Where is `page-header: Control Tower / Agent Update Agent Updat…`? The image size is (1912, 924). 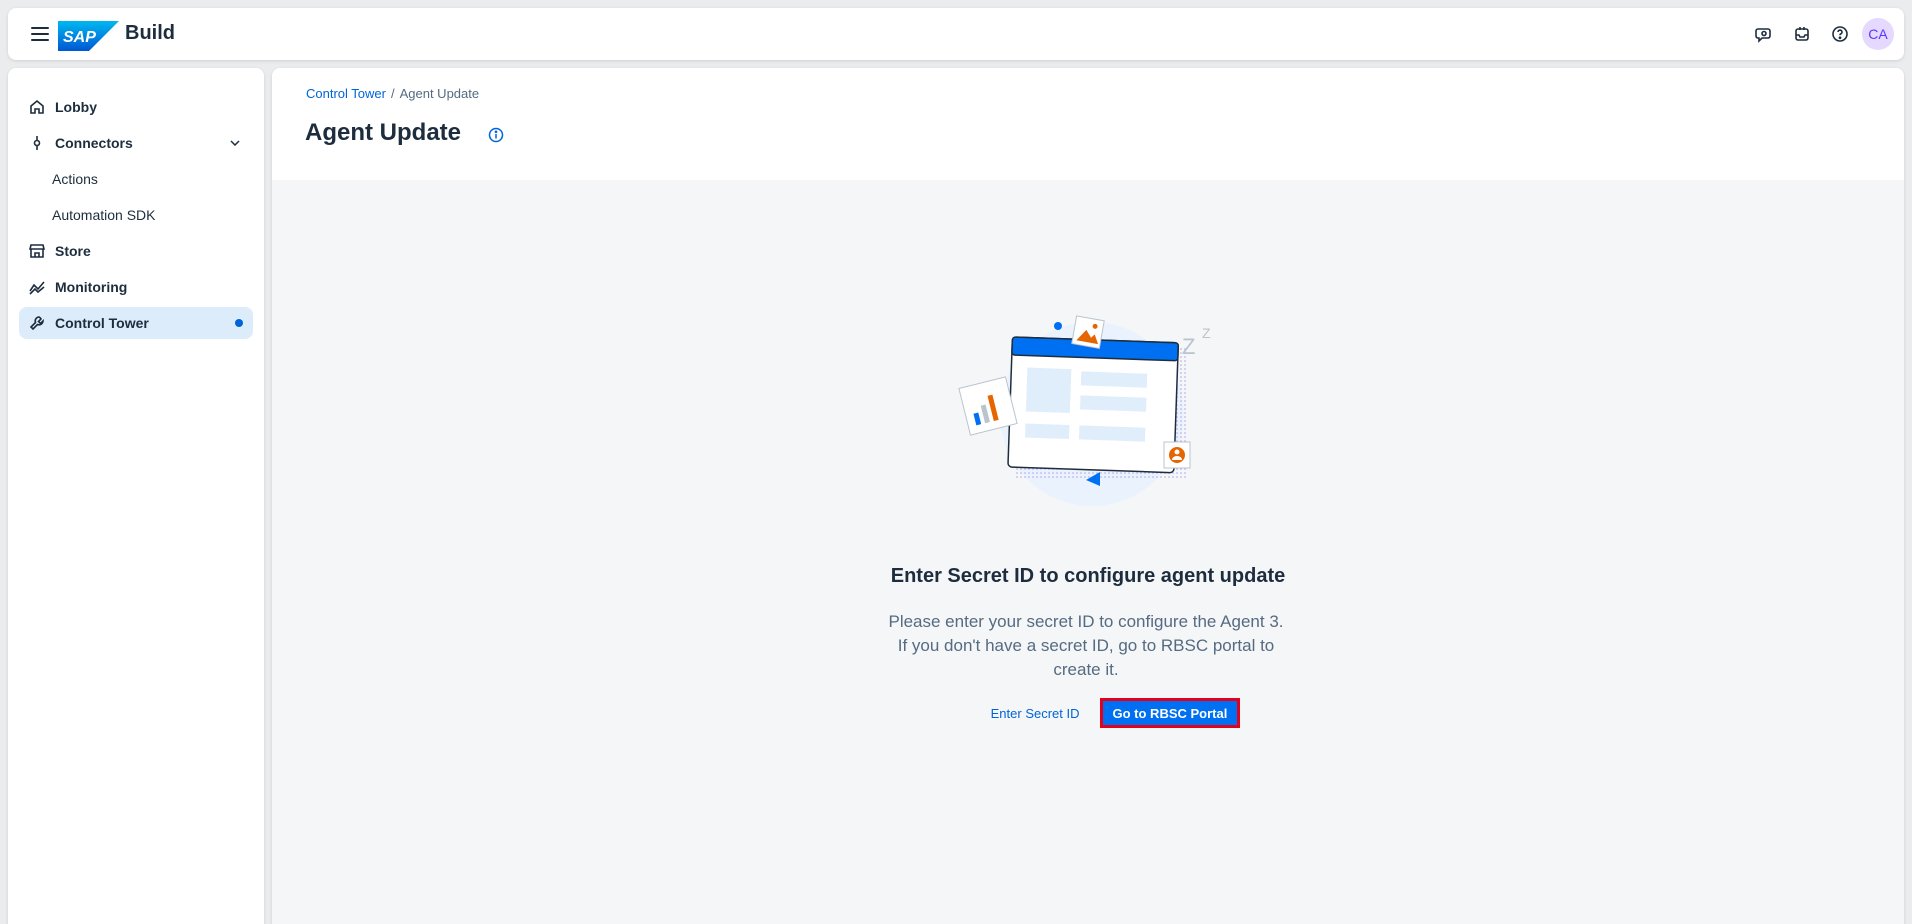
page-header: Control Tower / Agent Update Agent Updat… is located at coordinates (1088, 124).